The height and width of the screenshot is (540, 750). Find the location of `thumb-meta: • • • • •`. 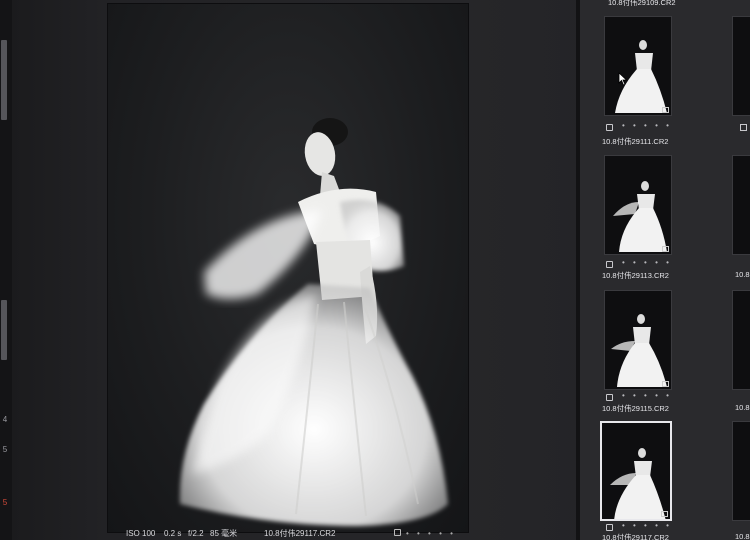

thumb-meta: • • • • • is located at coordinates (644, 127).